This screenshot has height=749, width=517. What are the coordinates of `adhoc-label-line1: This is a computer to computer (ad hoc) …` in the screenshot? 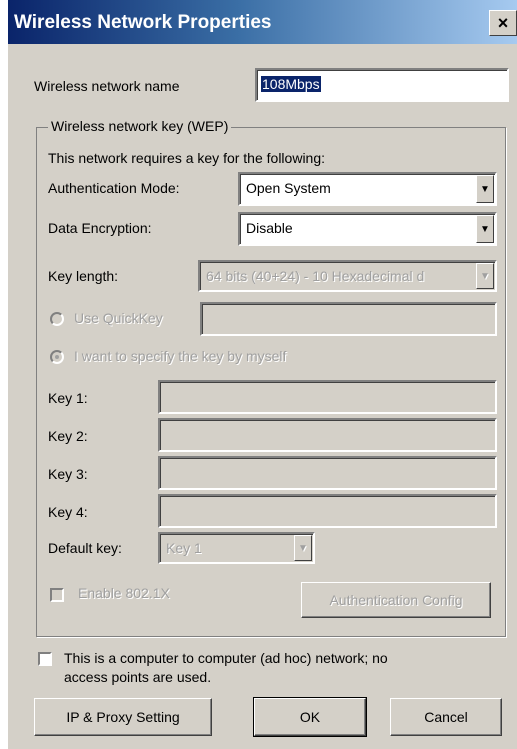 It's located at (226, 658).